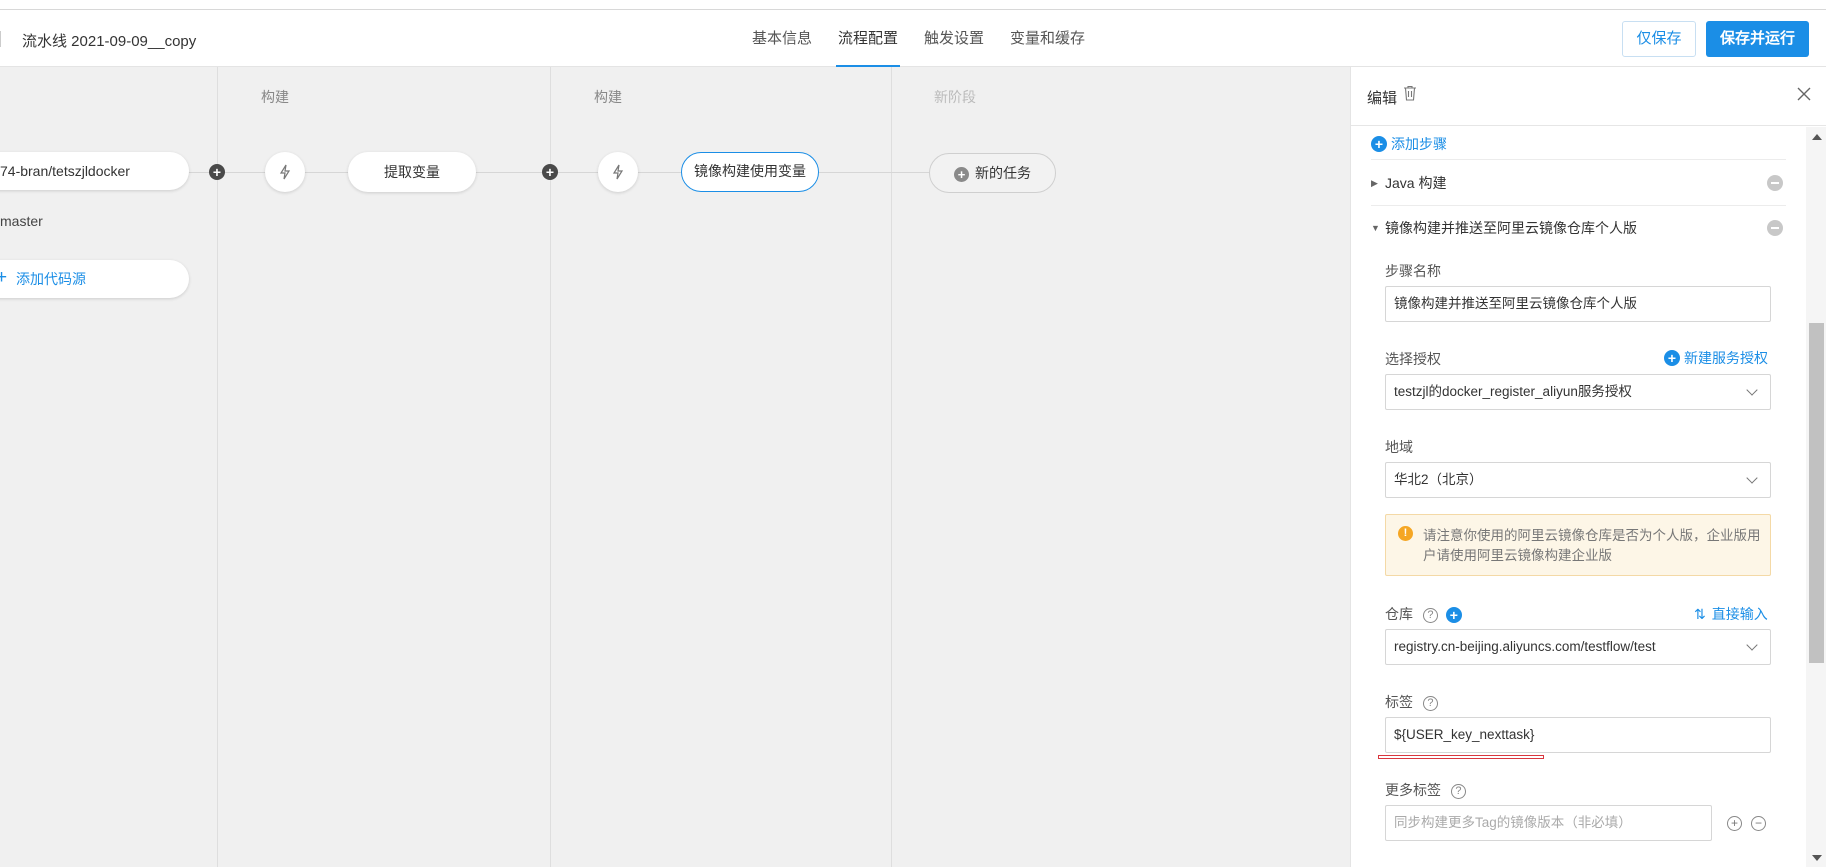  I want to click on source-branch: master, so click(21, 221).